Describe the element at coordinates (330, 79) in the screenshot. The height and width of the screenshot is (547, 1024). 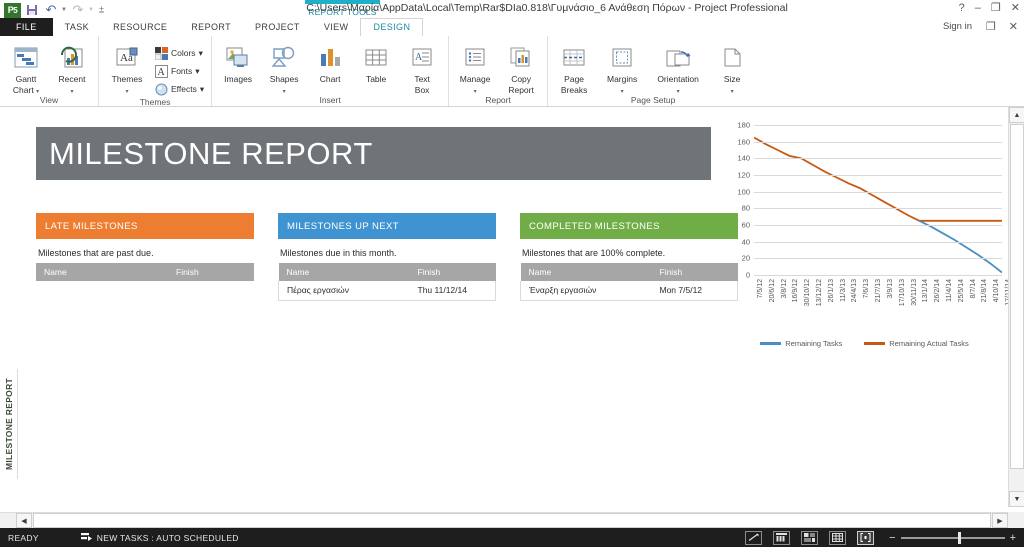
I see `chart-label: Chart` at that location.